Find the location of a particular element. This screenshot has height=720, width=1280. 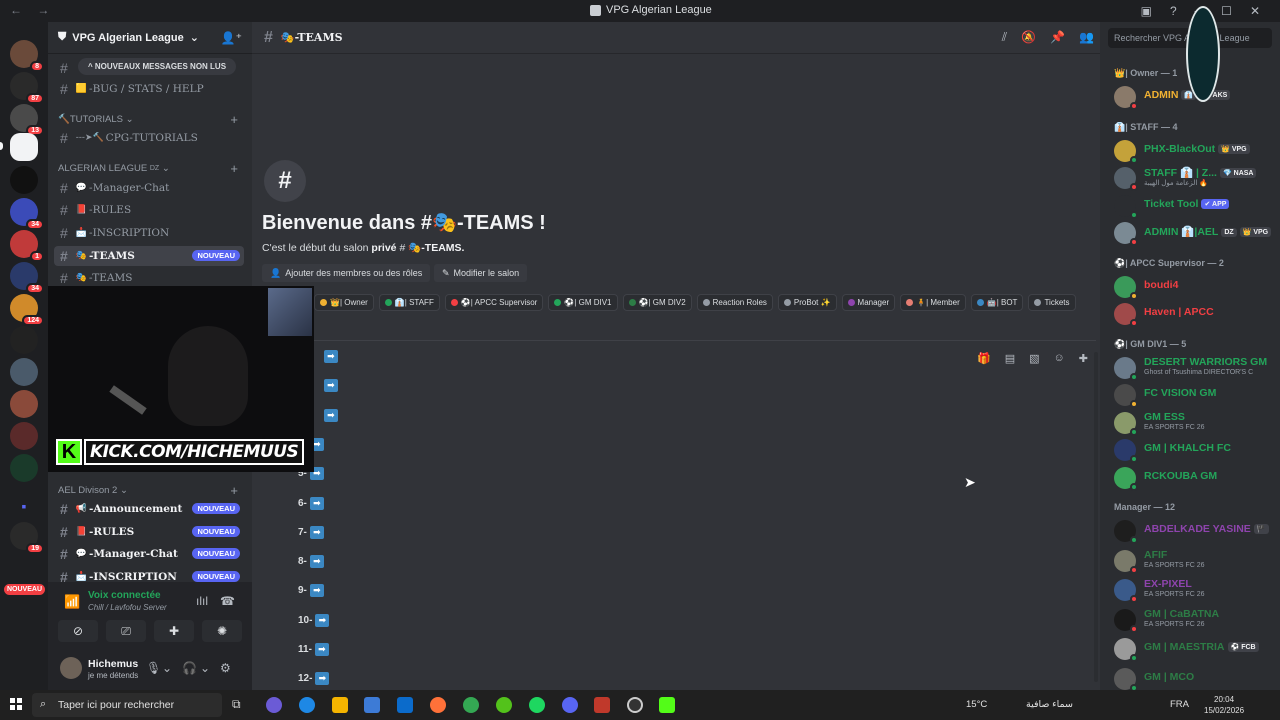

server-icon: 124 is located at coordinates (27, 310).